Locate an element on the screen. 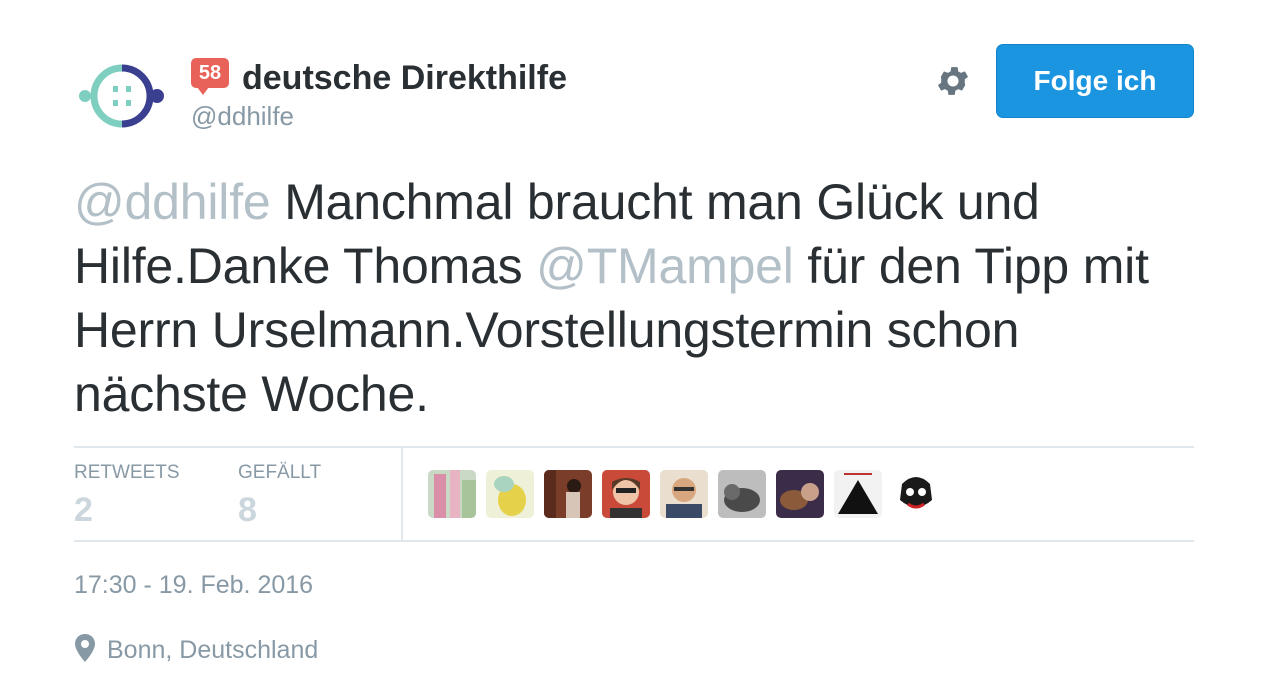 This screenshot has width=1272, height=682. display-name: deutsche Direkthilfe is located at coordinates (404, 78).